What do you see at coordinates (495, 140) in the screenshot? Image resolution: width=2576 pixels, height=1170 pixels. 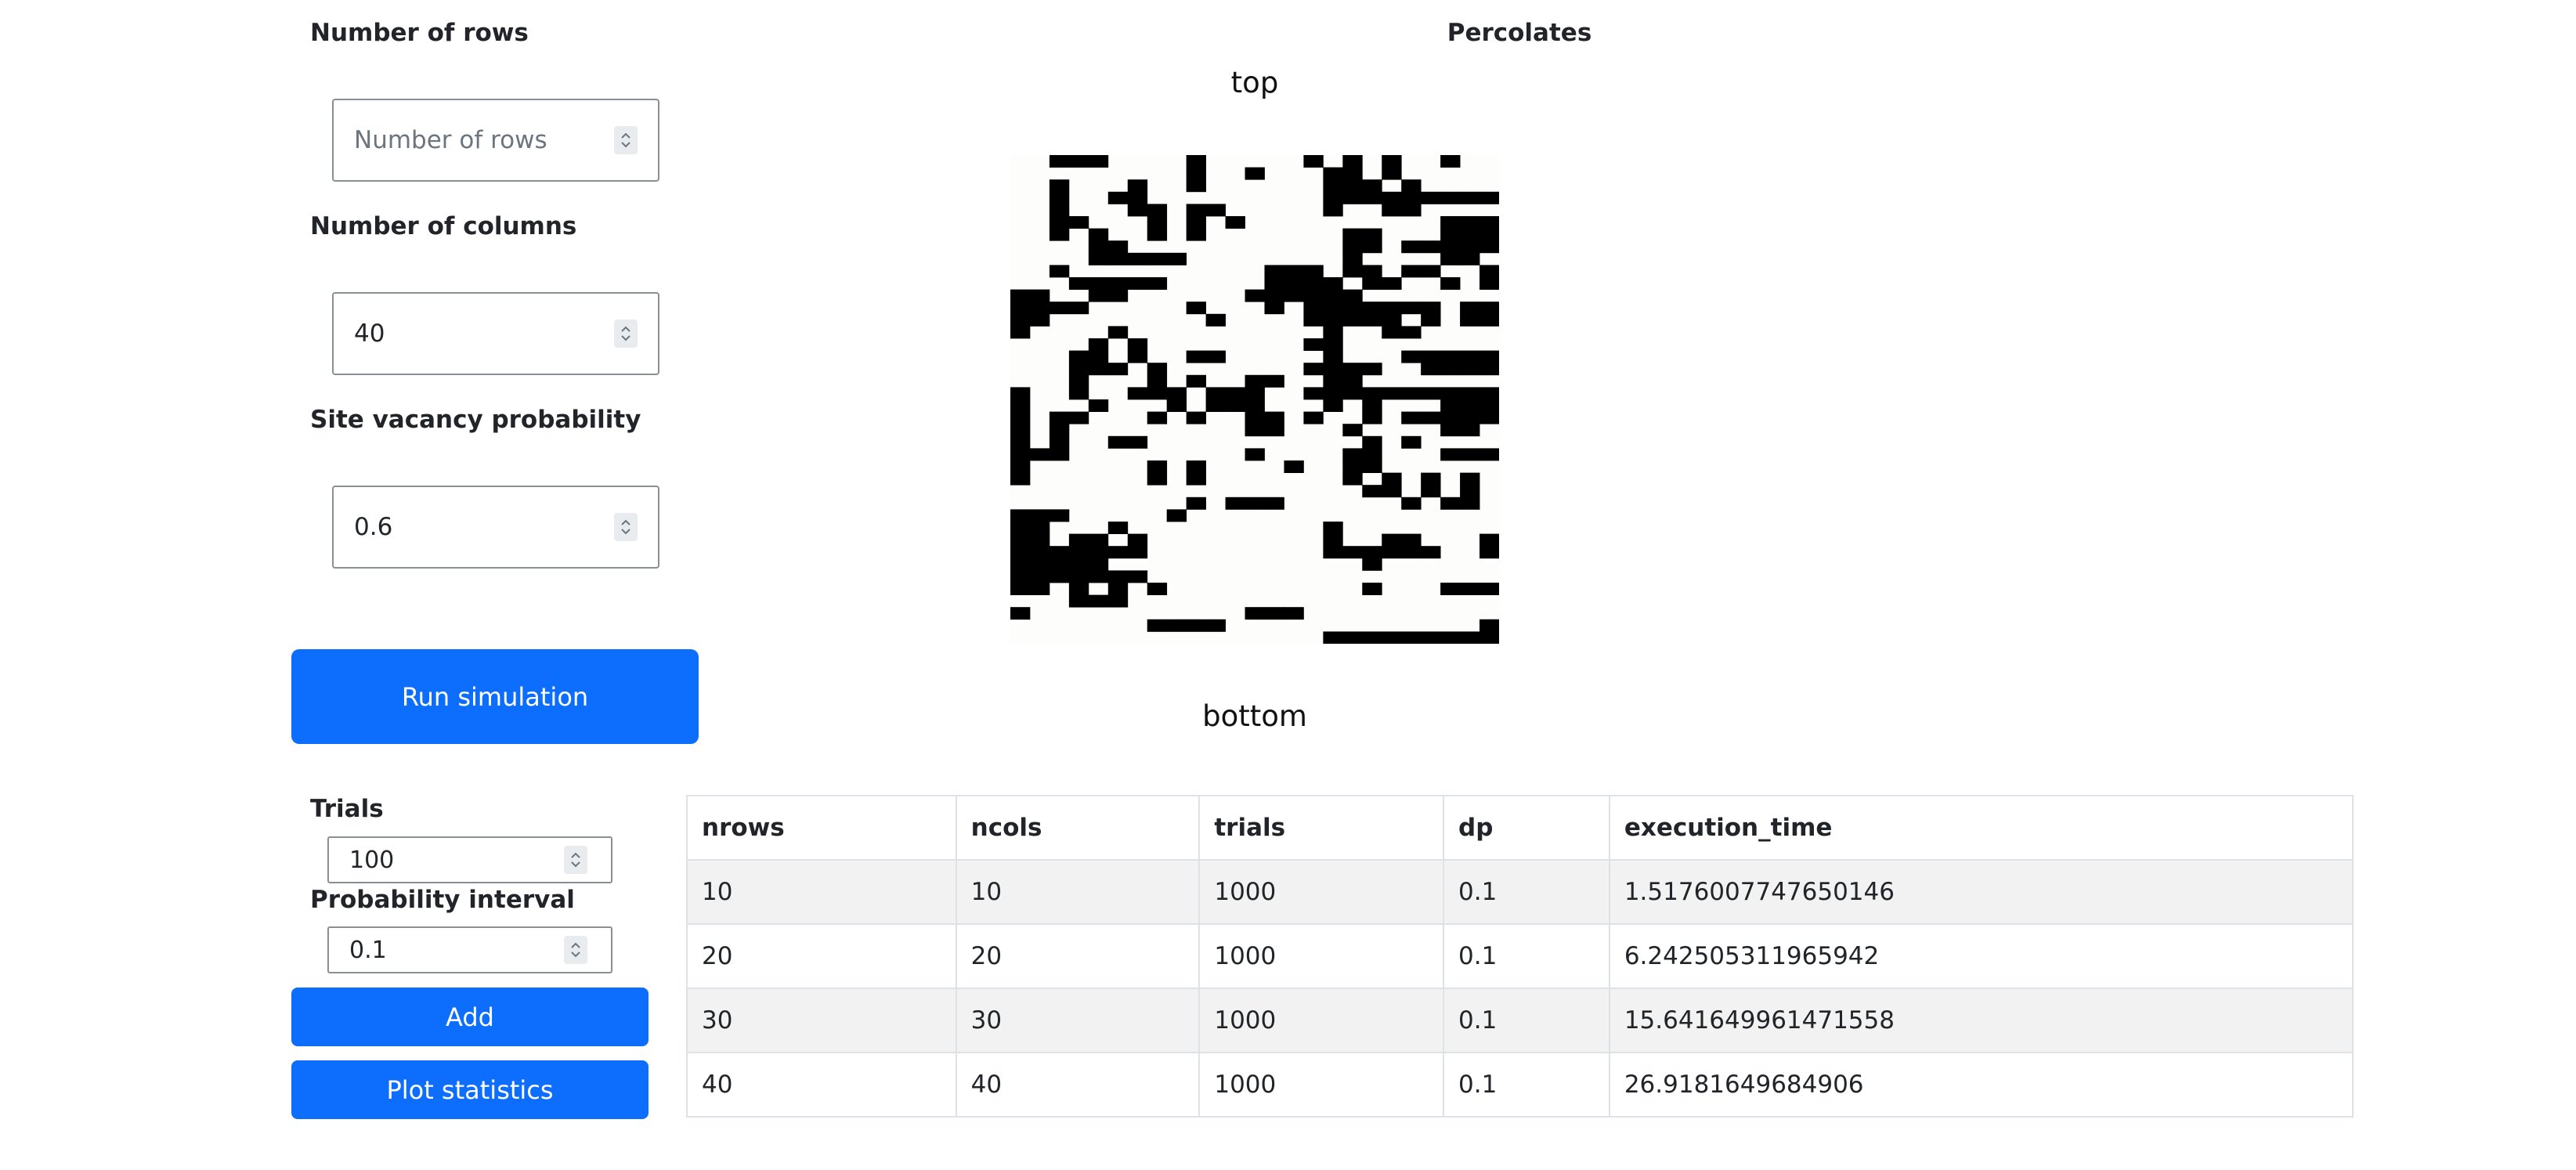 I see `rows-input: Number of rows` at bounding box center [495, 140].